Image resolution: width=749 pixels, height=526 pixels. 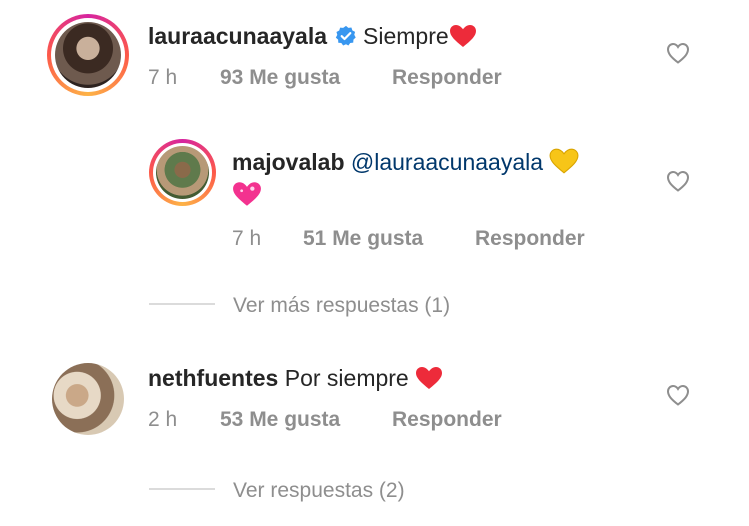 I want to click on comment-time: 7 h, so click(x=163, y=77).